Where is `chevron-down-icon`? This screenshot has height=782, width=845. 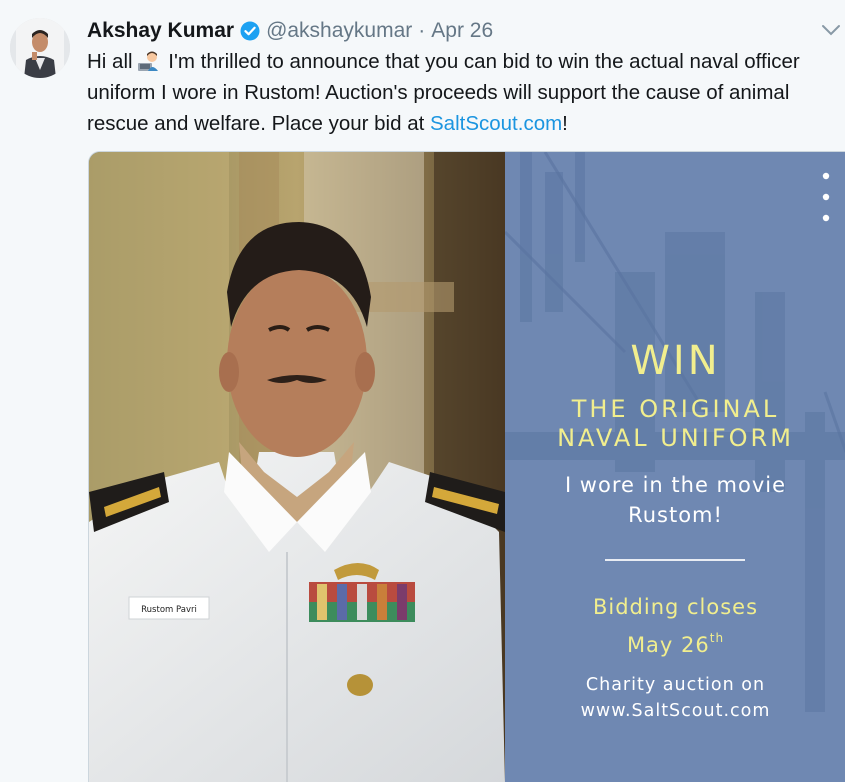 chevron-down-icon is located at coordinates (831, 30).